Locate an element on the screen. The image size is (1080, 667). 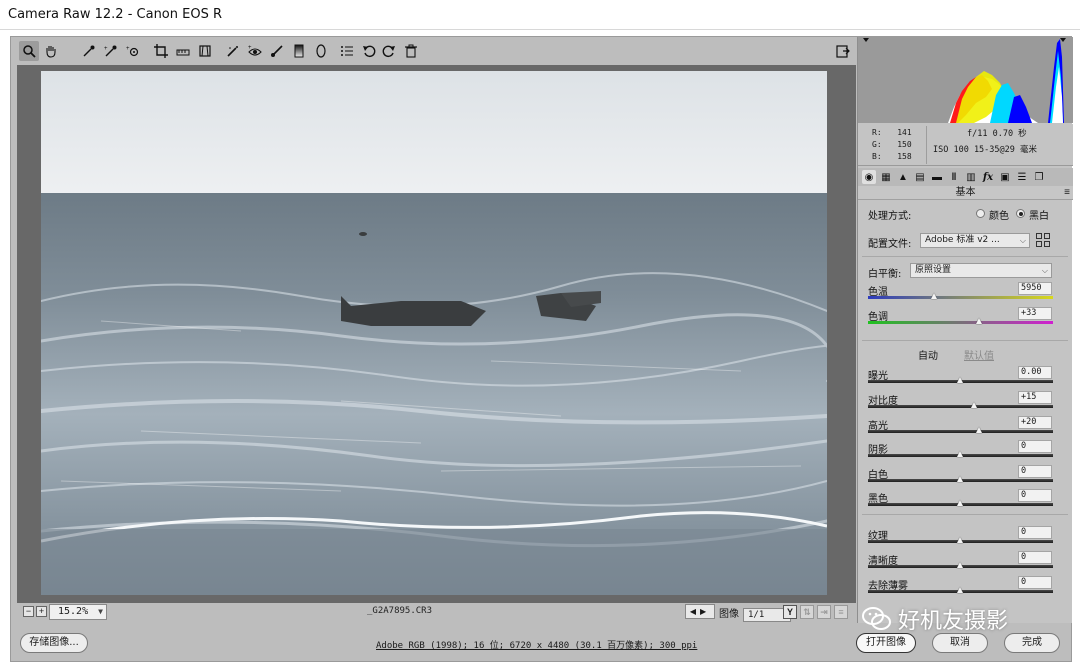
slider-value-shadows: 0 is located at coordinates (1035, 446).